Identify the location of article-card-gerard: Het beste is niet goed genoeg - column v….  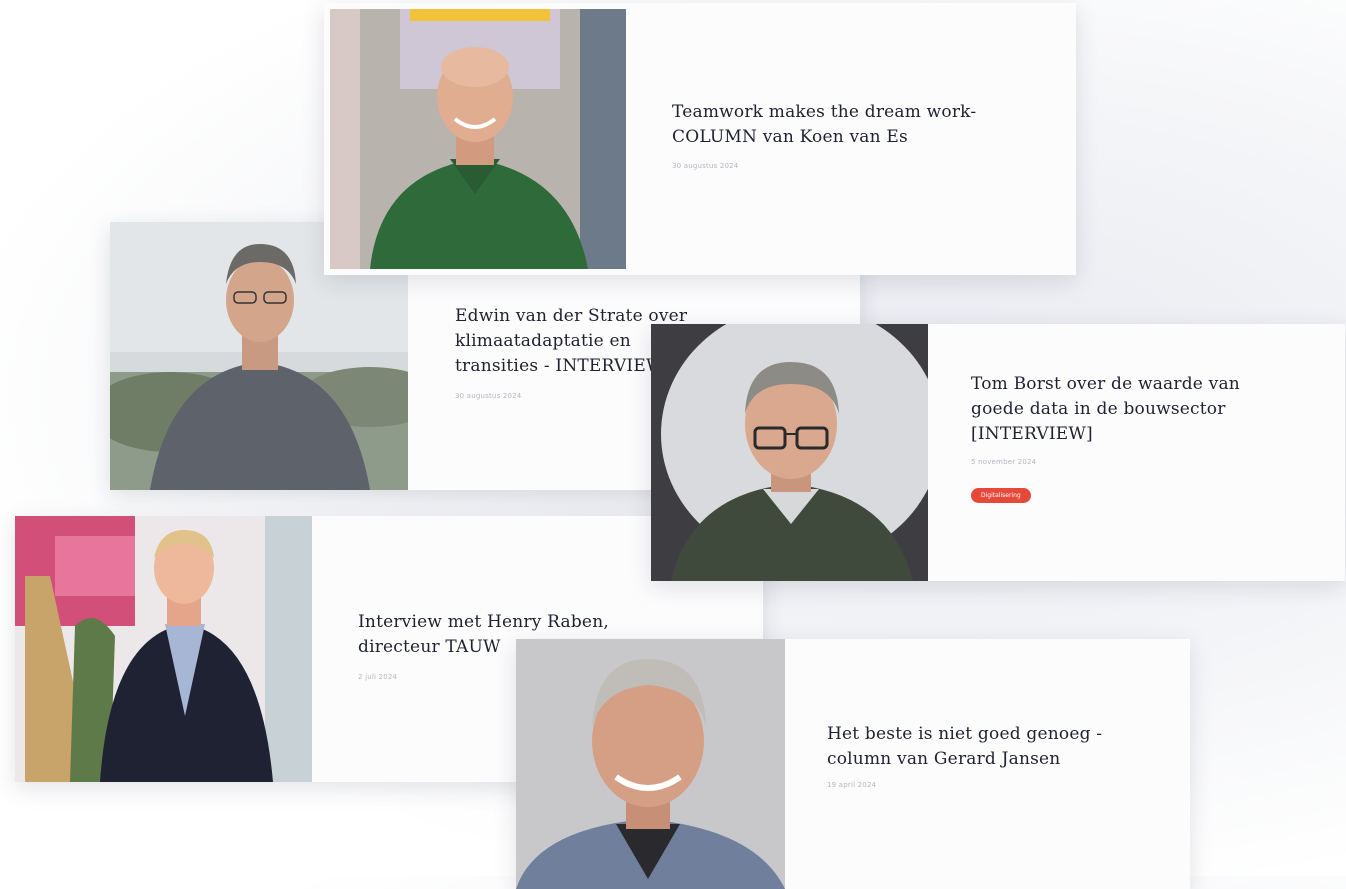
(853, 764).